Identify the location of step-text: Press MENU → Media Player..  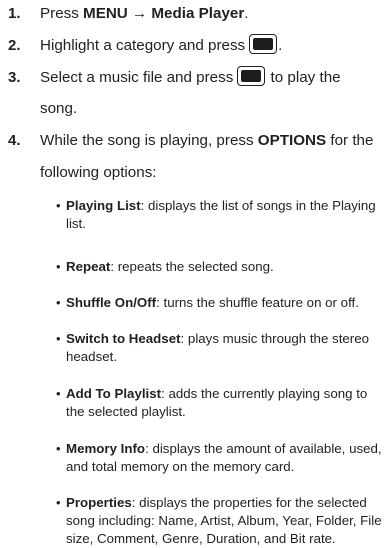
(144, 13).